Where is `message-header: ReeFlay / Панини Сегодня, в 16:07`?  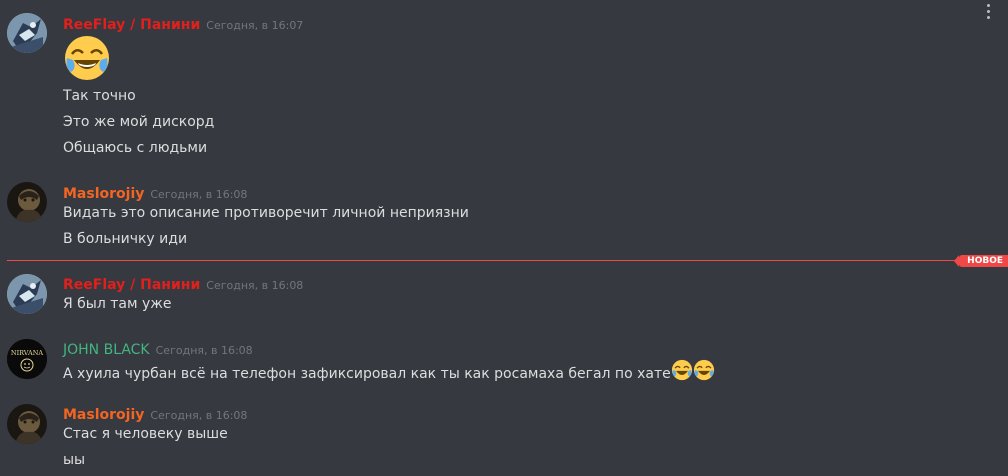
message-header: ReeFlay / Панини Сегодня, в 16:07 is located at coordinates (183, 24).